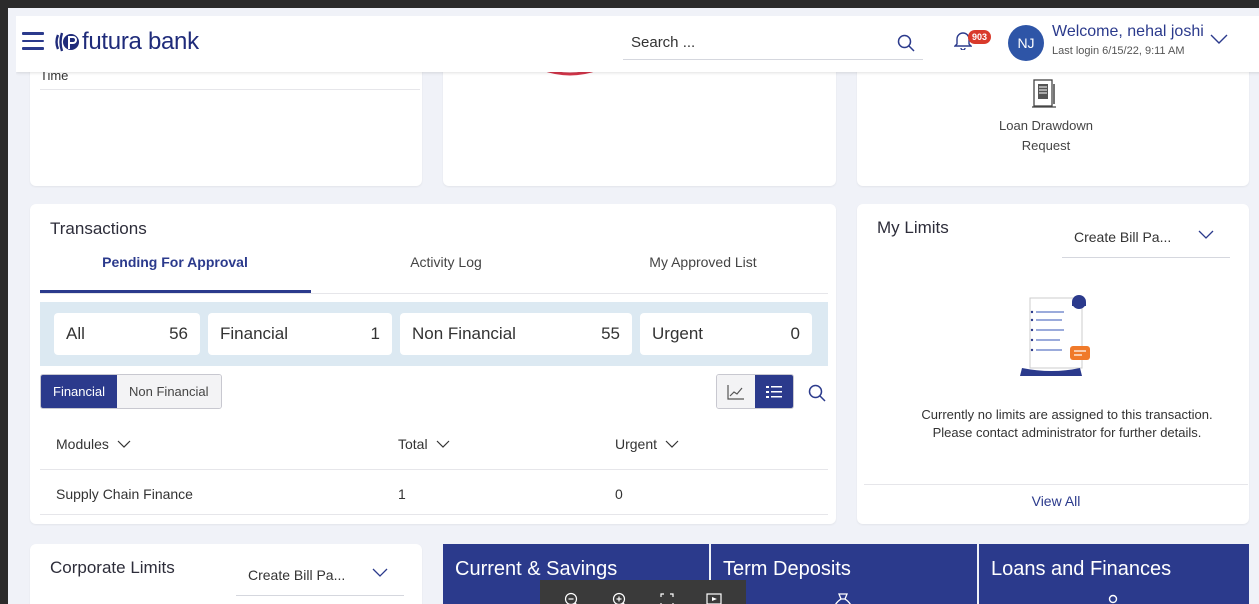 Image resolution: width=1259 pixels, height=604 pixels. What do you see at coordinates (33, 41) in the screenshot?
I see `menu-icon` at bounding box center [33, 41].